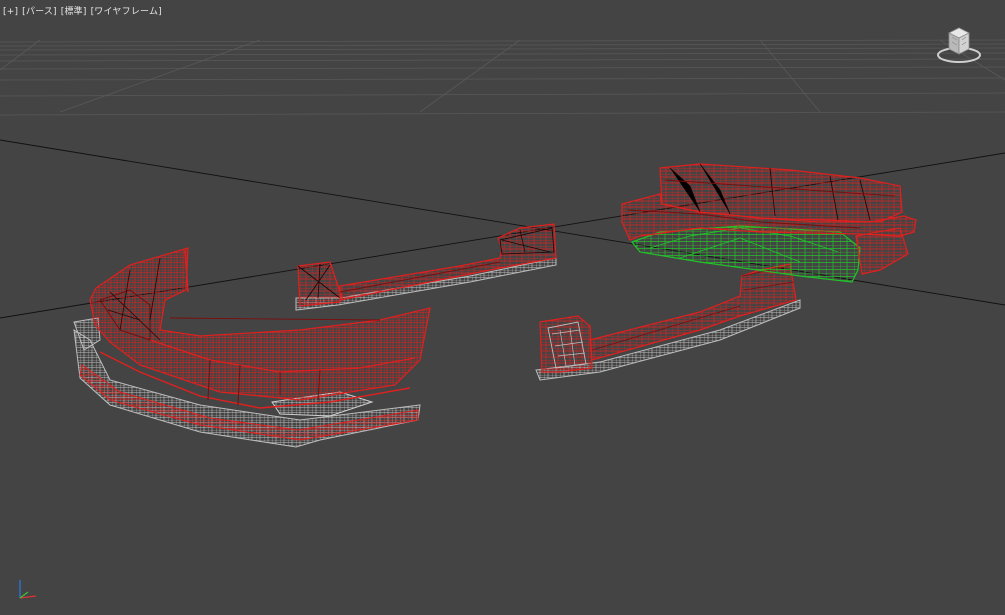 The width and height of the screenshot is (1005, 615). Describe the element at coordinates (769, 223) in the screenshot. I see `rear-bumper-mesh` at that location.